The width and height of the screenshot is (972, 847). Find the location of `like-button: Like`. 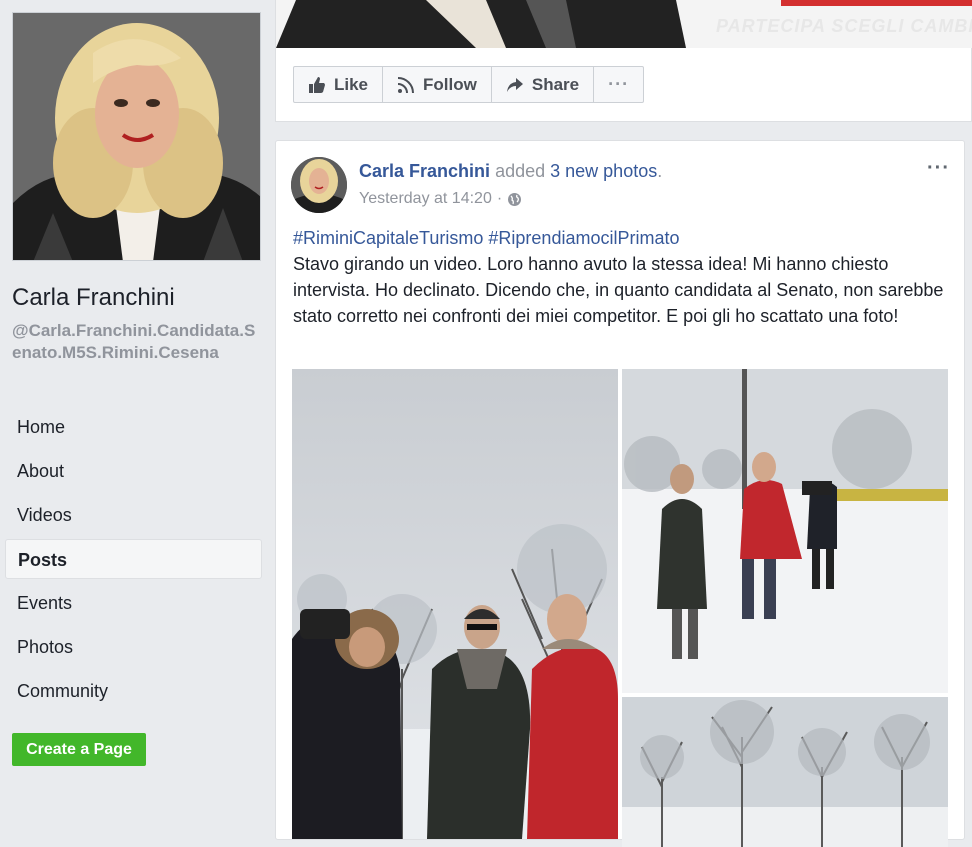

like-button: Like is located at coordinates (339, 84).